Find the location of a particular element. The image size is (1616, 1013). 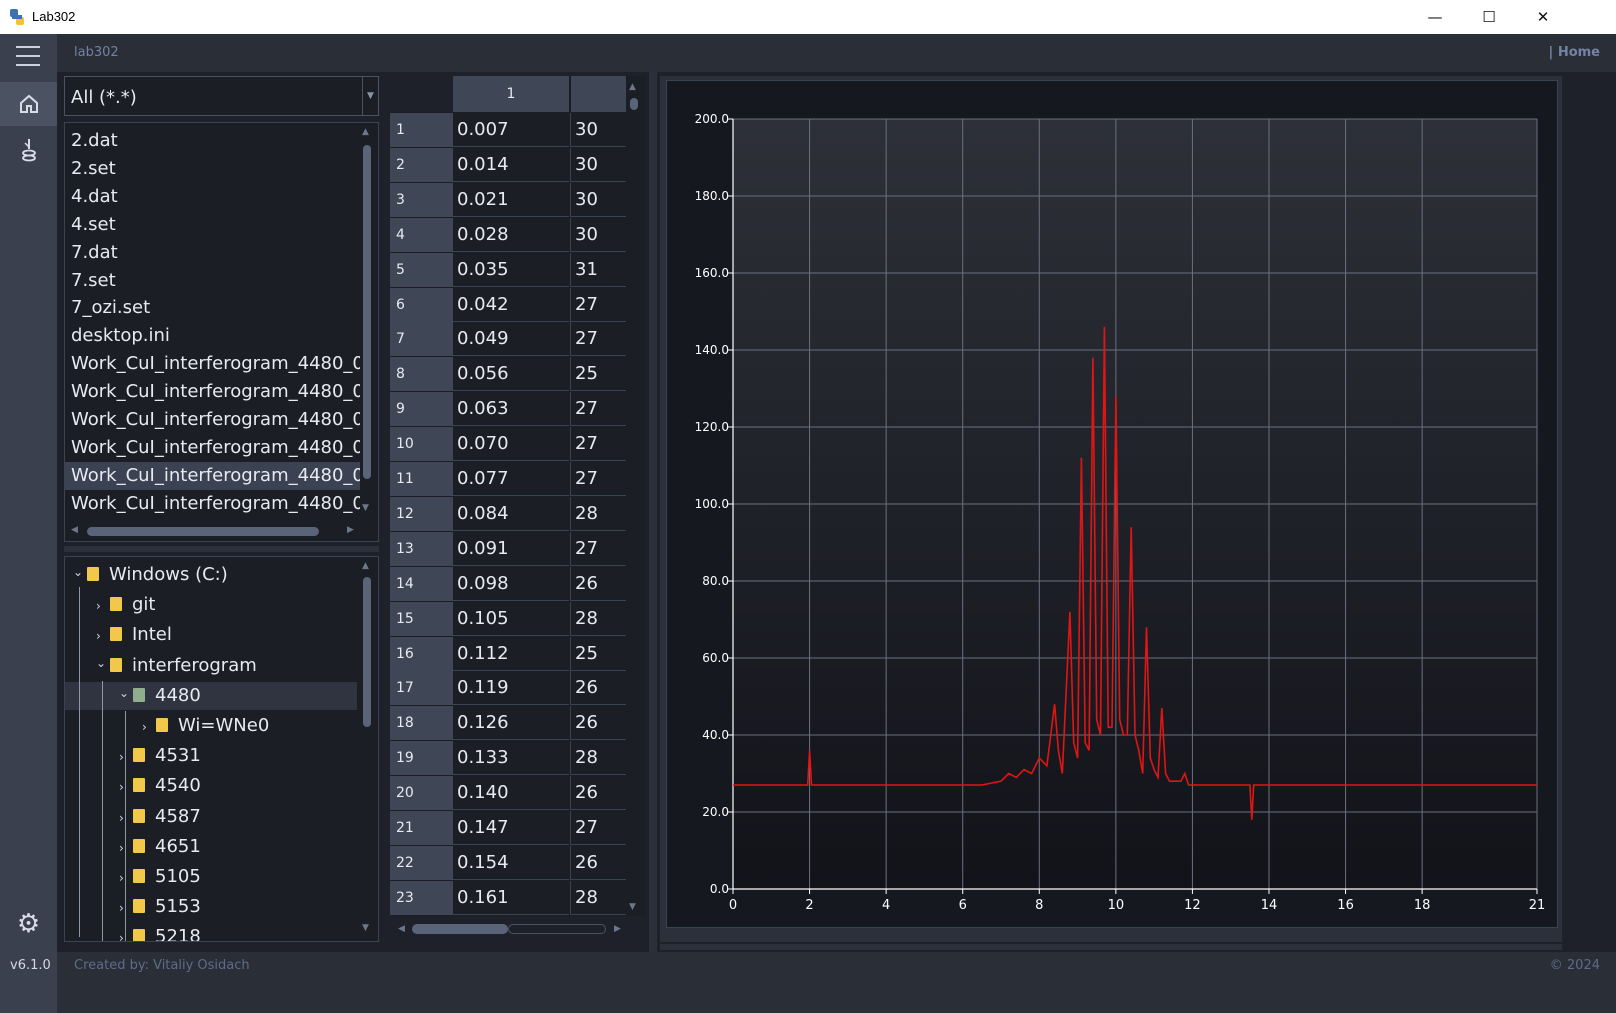

table-cell: 0.035 is located at coordinates (511, 270).